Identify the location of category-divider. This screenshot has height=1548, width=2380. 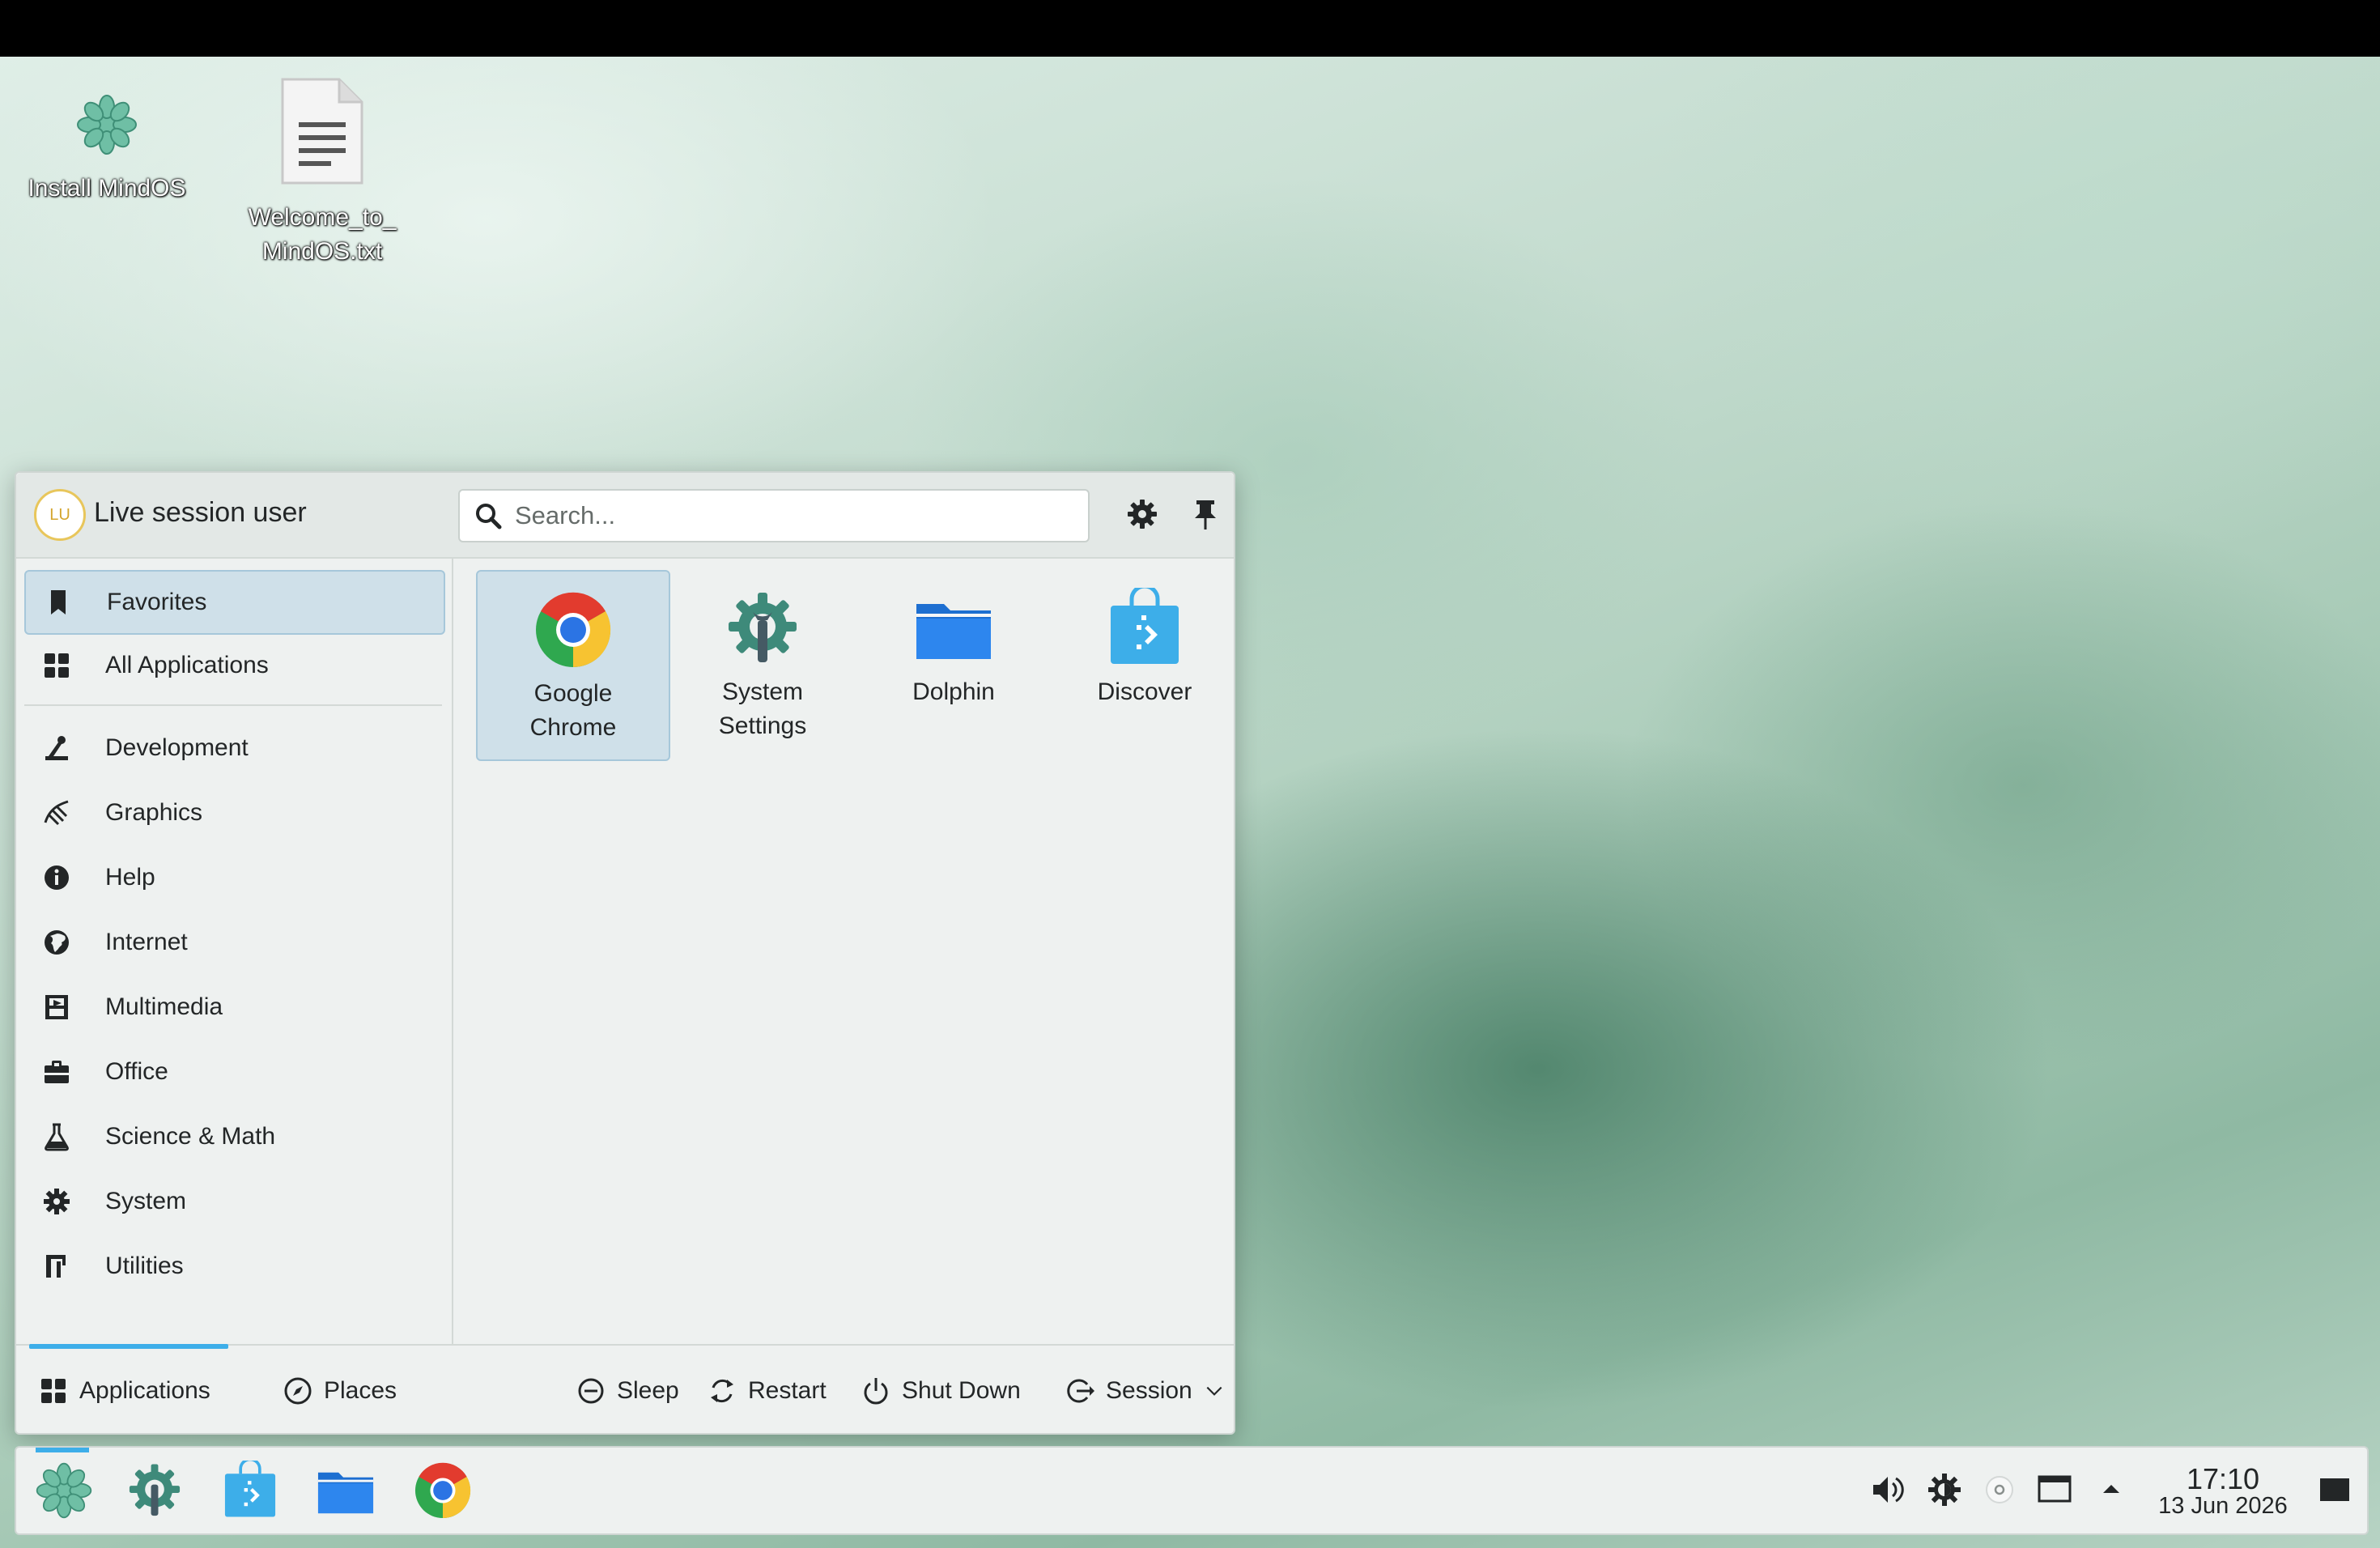
(233, 705).